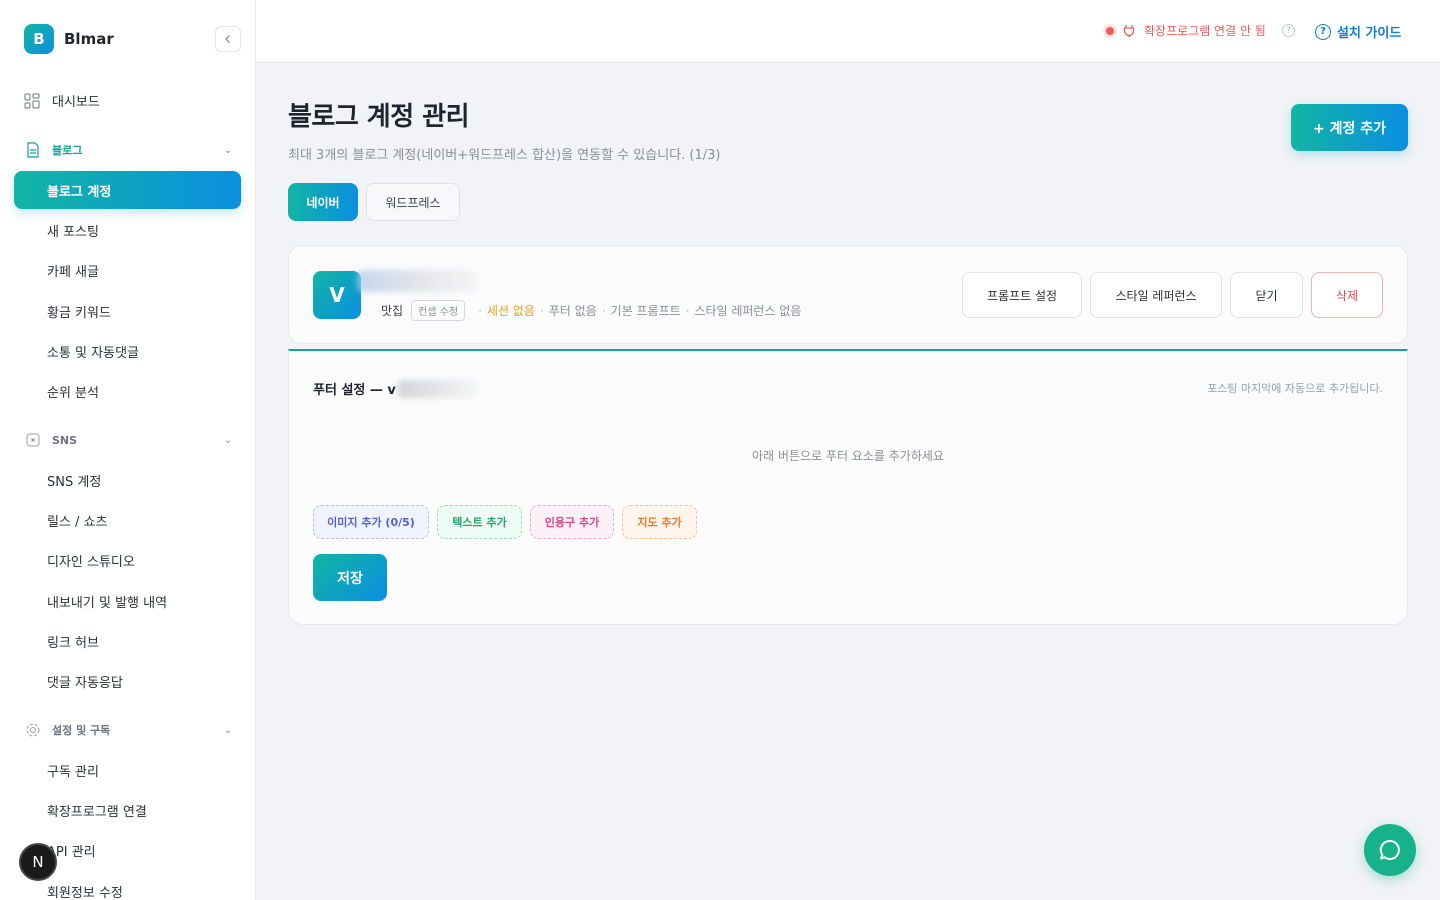 Image resolution: width=1440 pixels, height=900 pixels. Describe the element at coordinates (748, 311) in the screenshot. I see `style-reference-status: 스타일 레퍼런스 없음` at that location.